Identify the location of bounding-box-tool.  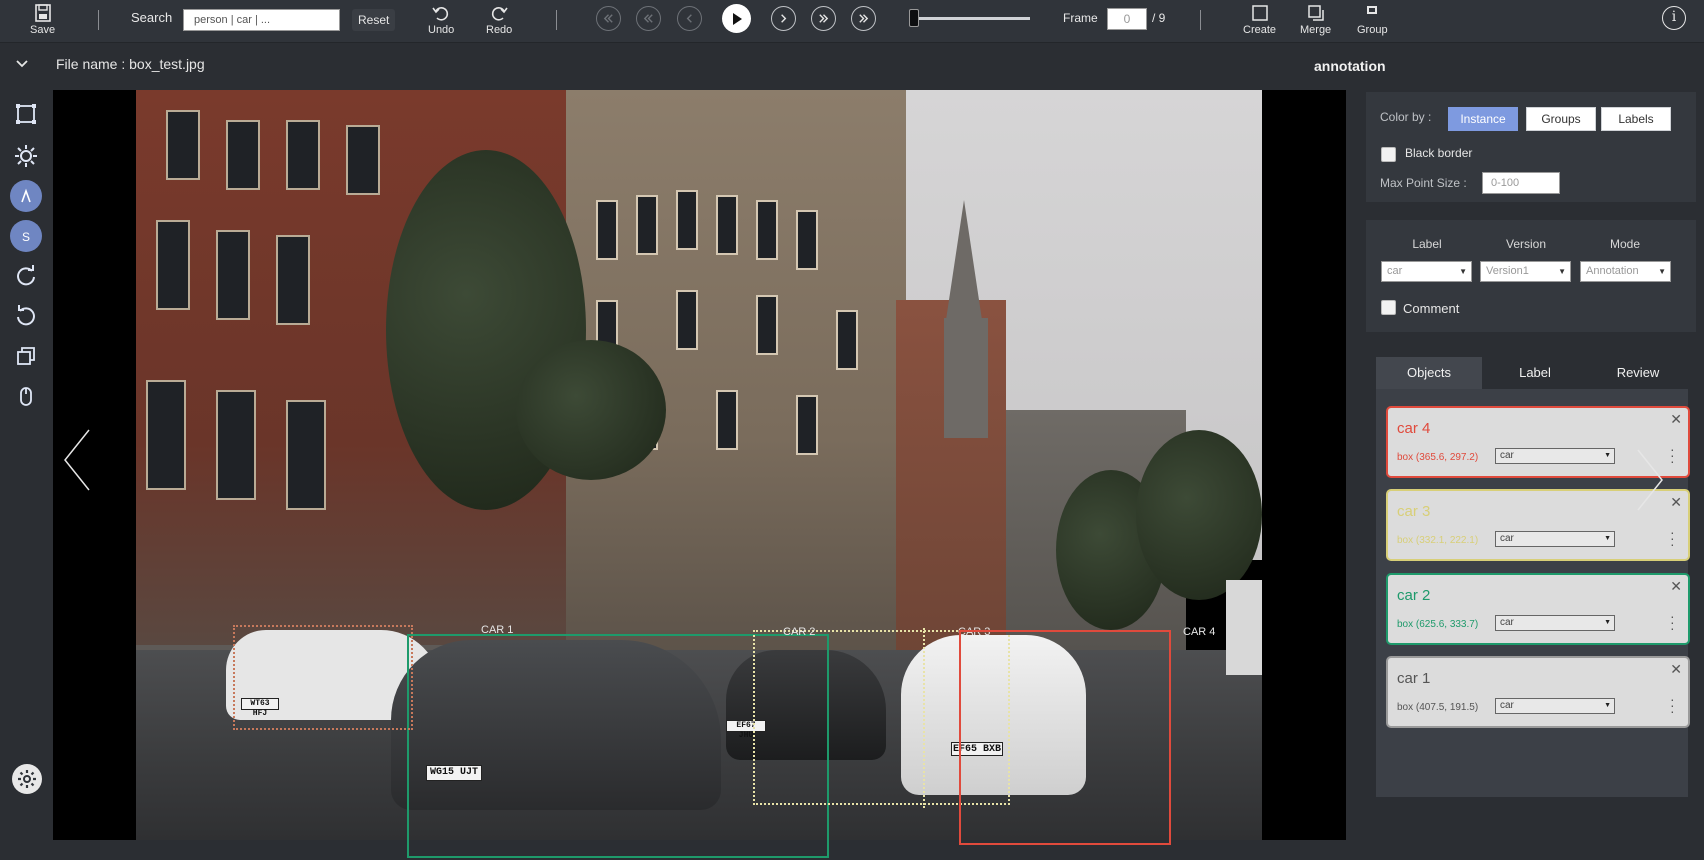
(26, 114).